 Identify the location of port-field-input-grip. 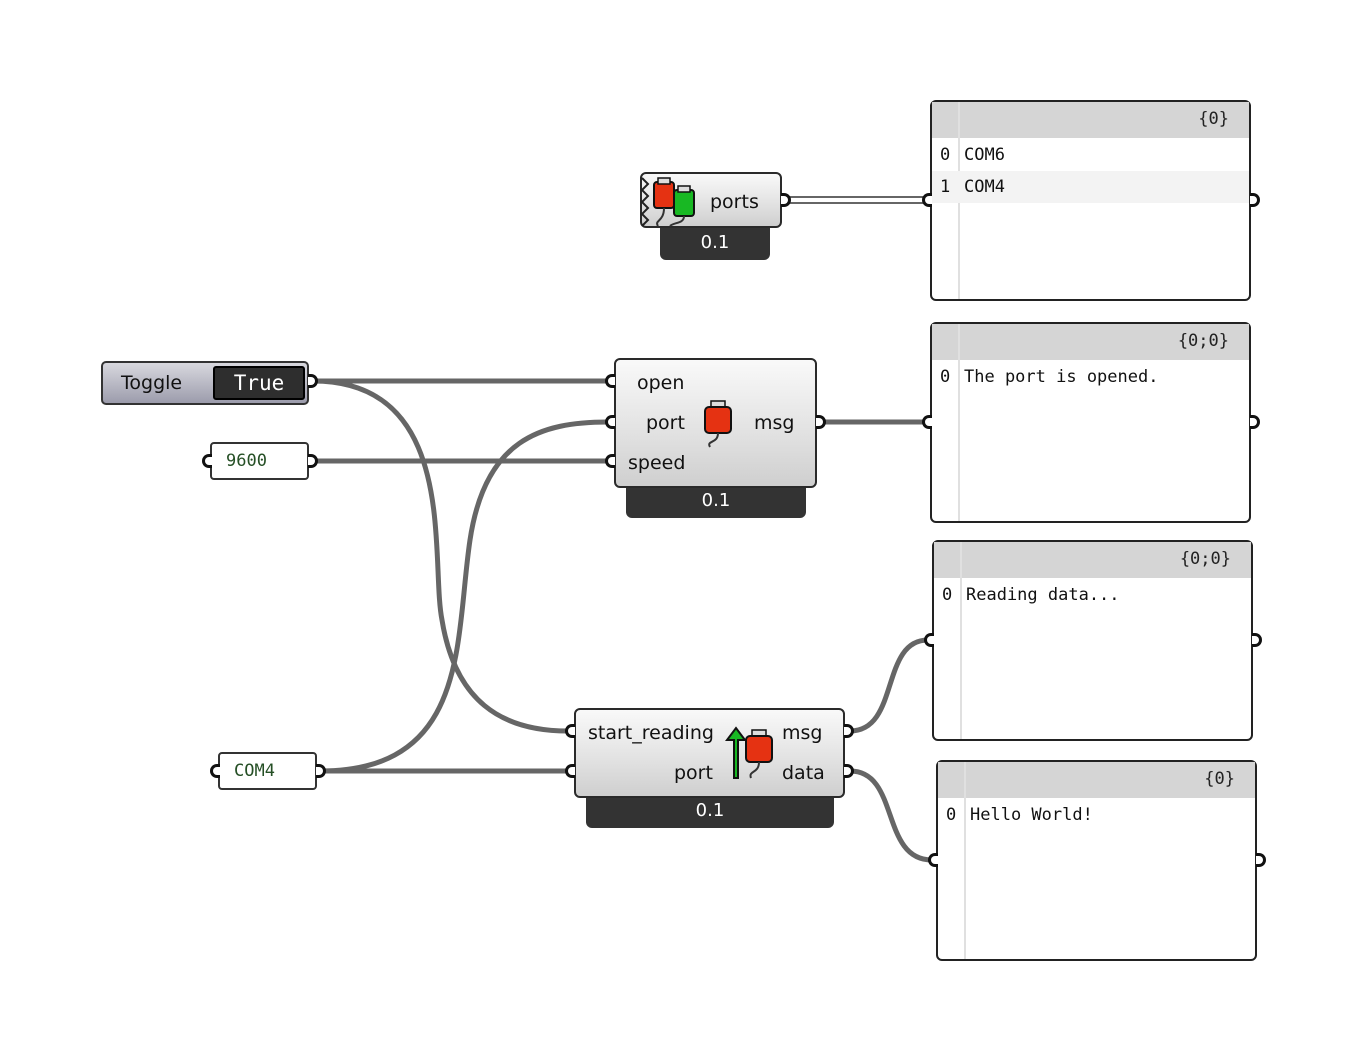
(215, 771).